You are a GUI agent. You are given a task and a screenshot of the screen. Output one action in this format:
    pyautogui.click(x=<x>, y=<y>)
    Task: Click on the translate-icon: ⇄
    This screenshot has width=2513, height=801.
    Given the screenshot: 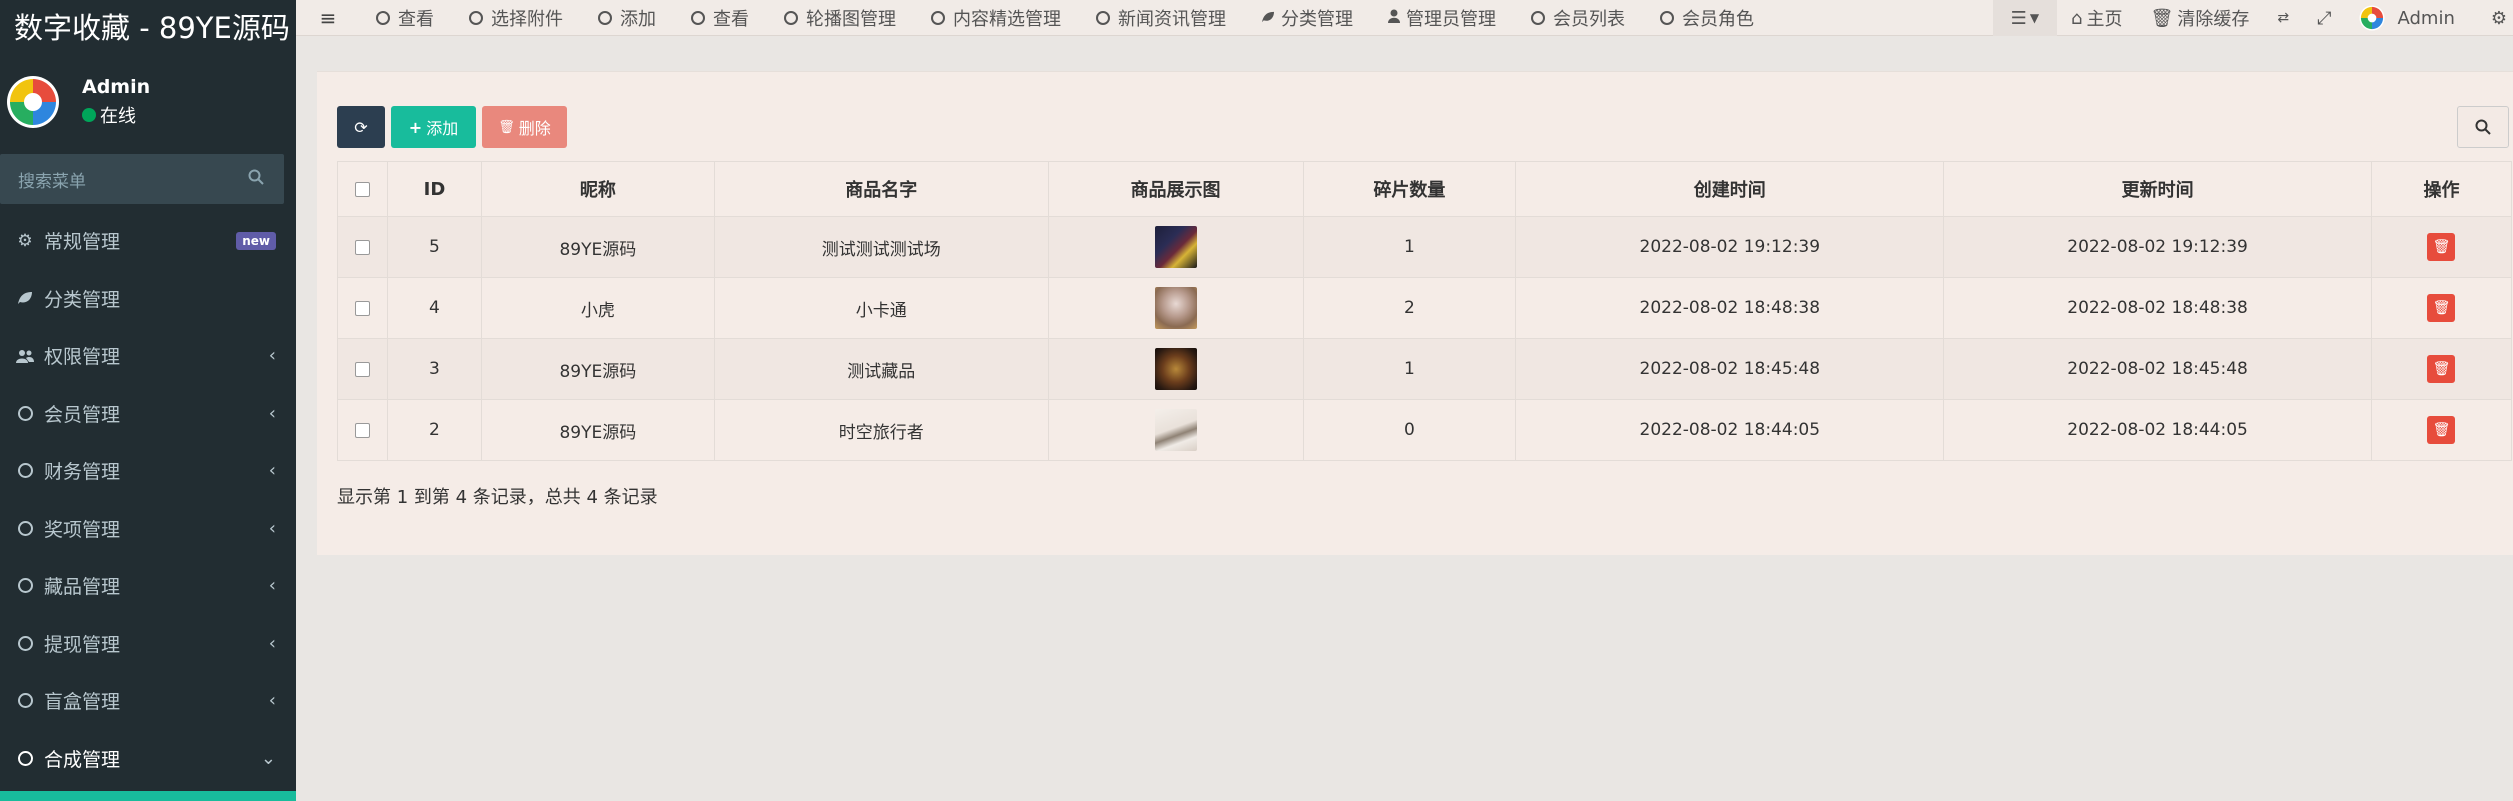 What is the action you would take?
    pyautogui.click(x=2283, y=18)
    